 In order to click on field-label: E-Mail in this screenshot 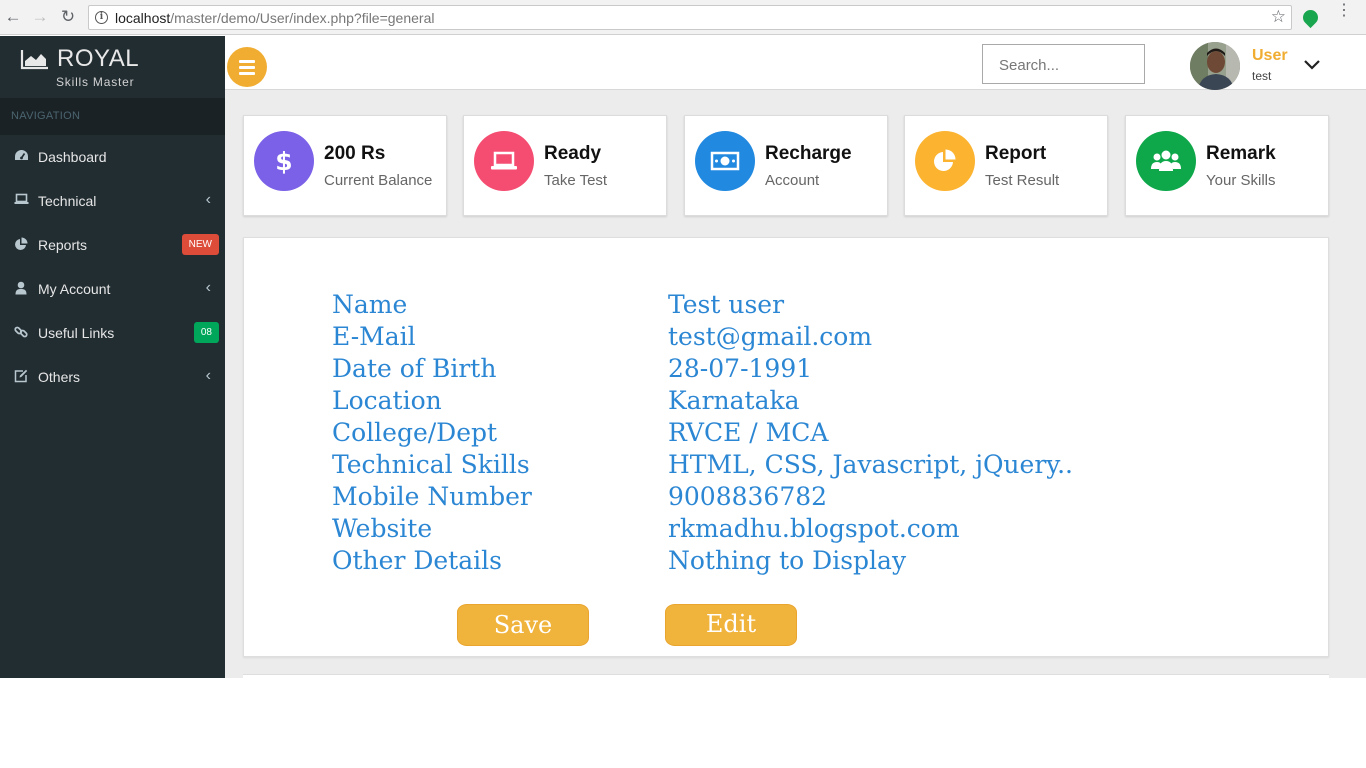, I will do `click(374, 336)`.